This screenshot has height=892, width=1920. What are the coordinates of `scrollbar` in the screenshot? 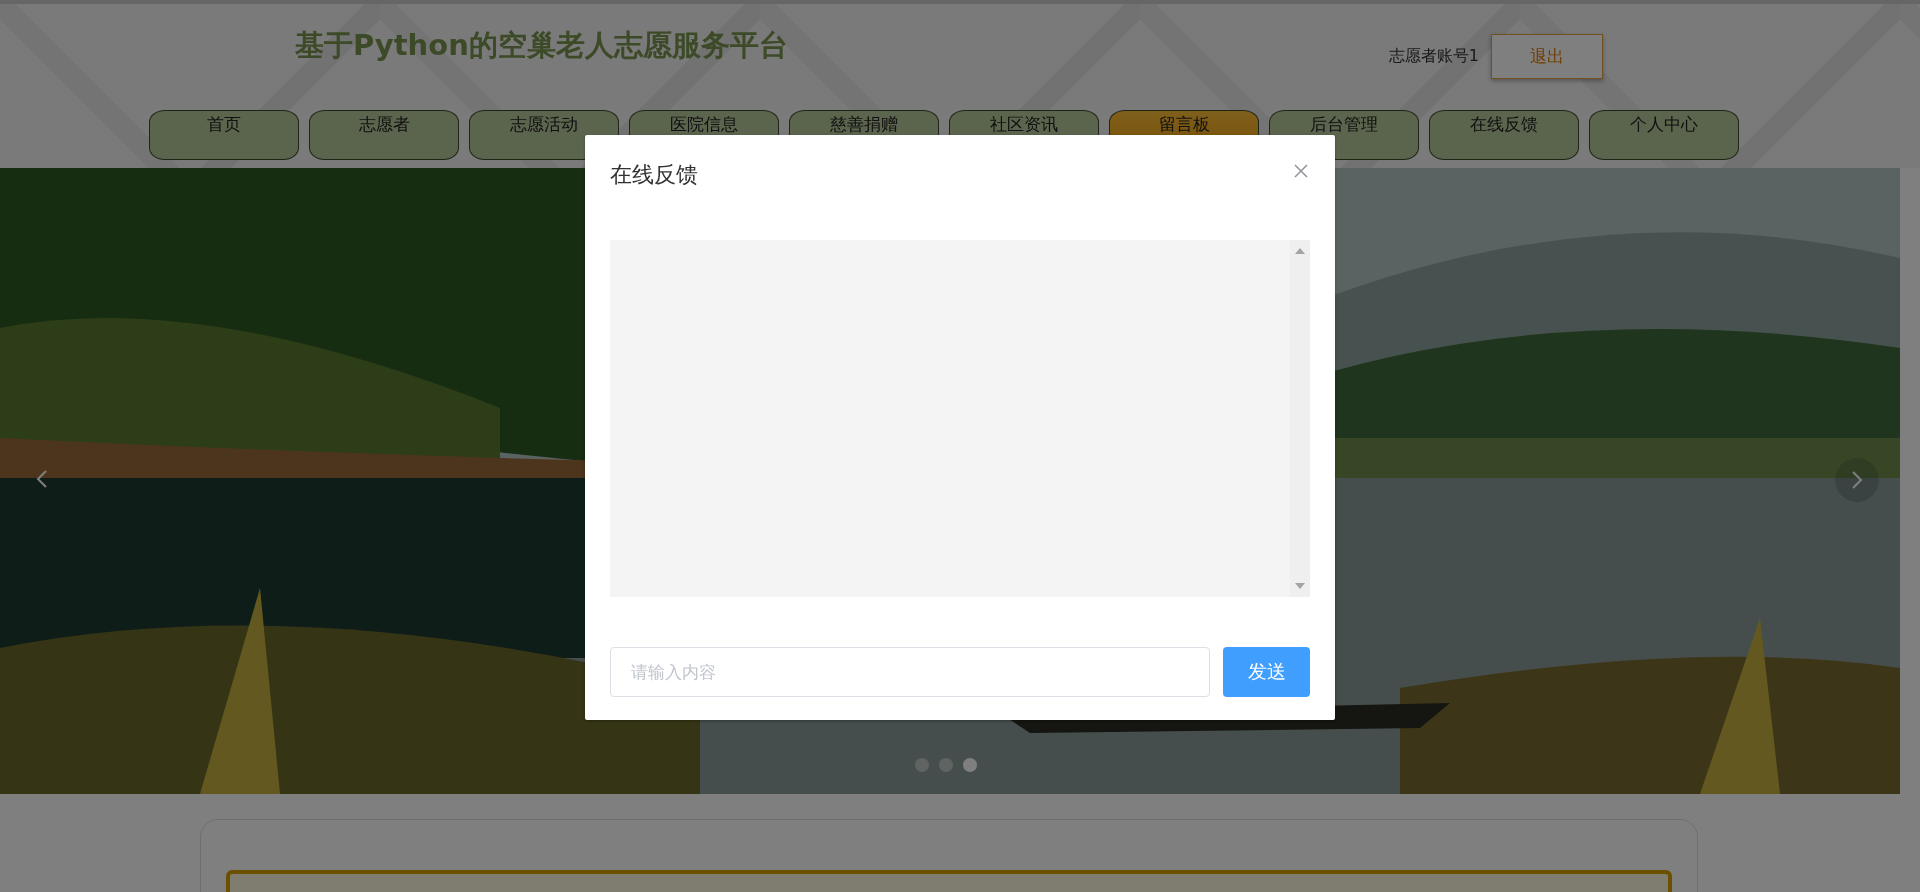 It's located at (1300, 418).